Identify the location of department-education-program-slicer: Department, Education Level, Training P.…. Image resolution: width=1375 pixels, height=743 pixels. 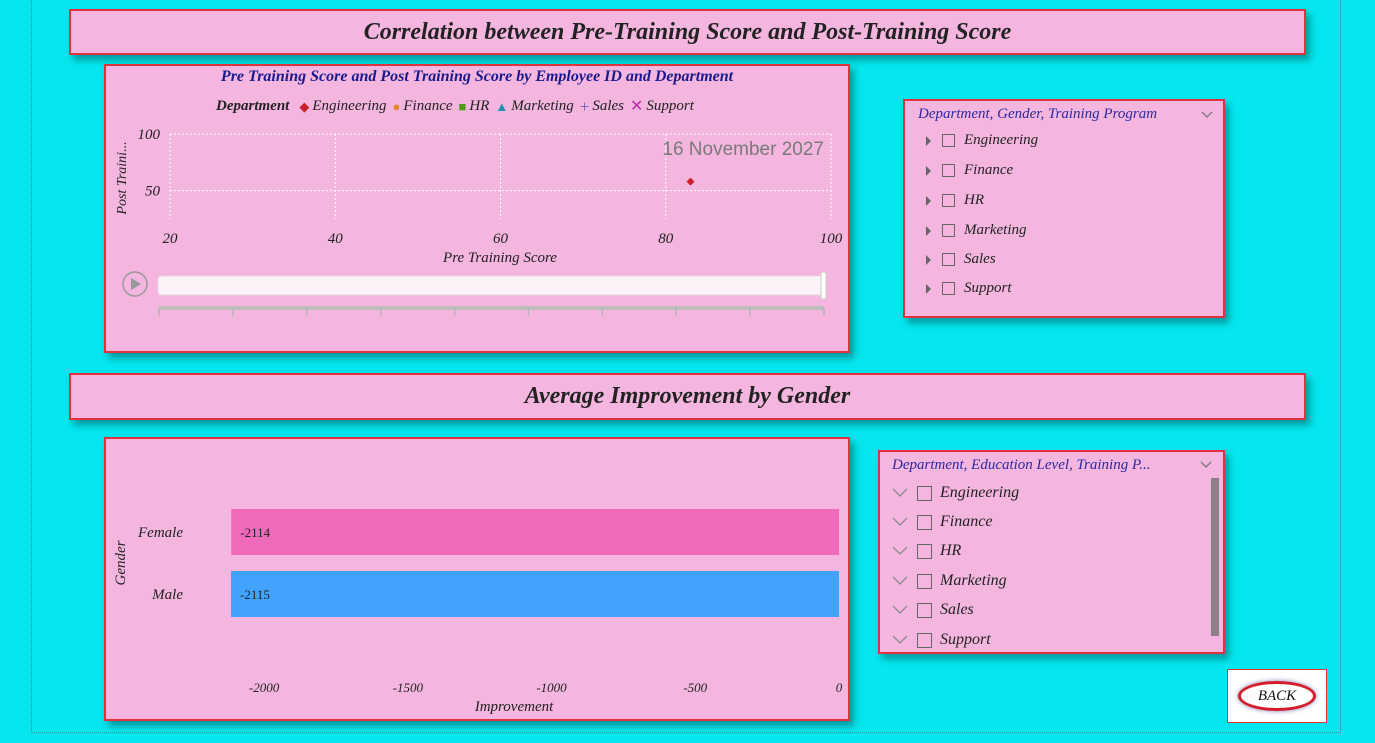
(1051, 552).